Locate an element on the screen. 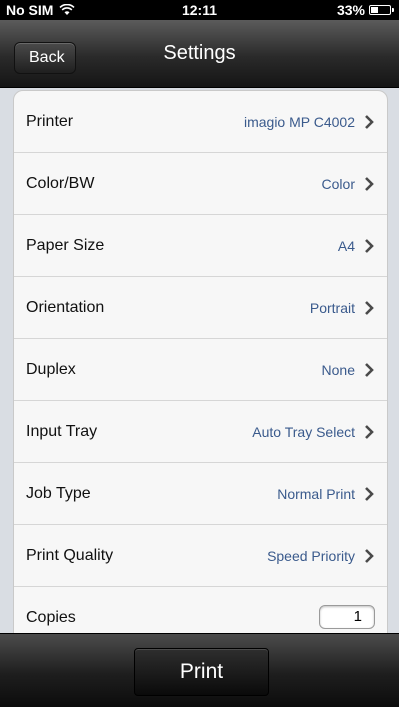 Image resolution: width=399 pixels, height=707 pixels. settings-row-label: Duplex is located at coordinates (51, 369).